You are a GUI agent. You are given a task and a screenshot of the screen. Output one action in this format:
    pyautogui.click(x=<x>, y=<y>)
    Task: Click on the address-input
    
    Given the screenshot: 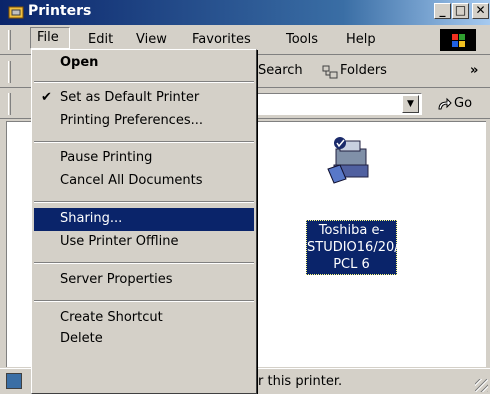 What is the action you would take?
    pyautogui.click(x=336, y=104)
    